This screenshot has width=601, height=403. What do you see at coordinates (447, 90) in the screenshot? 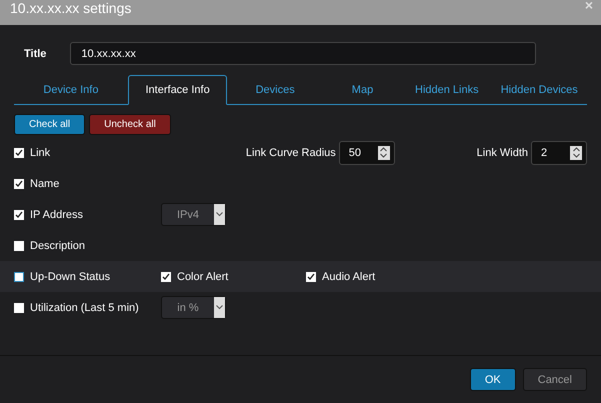
I see `tab: Hidden Links` at bounding box center [447, 90].